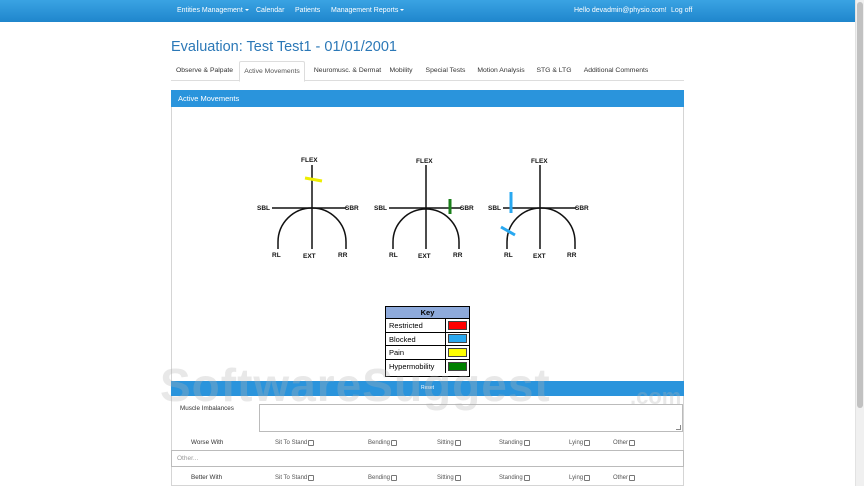 The height and width of the screenshot is (486, 864). What do you see at coordinates (445, 71) in the screenshot?
I see `tab-special-tests: Special Tests` at bounding box center [445, 71].